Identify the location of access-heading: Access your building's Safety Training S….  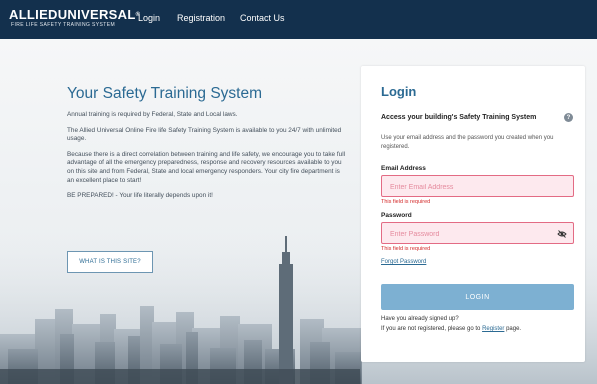
(459, 117).